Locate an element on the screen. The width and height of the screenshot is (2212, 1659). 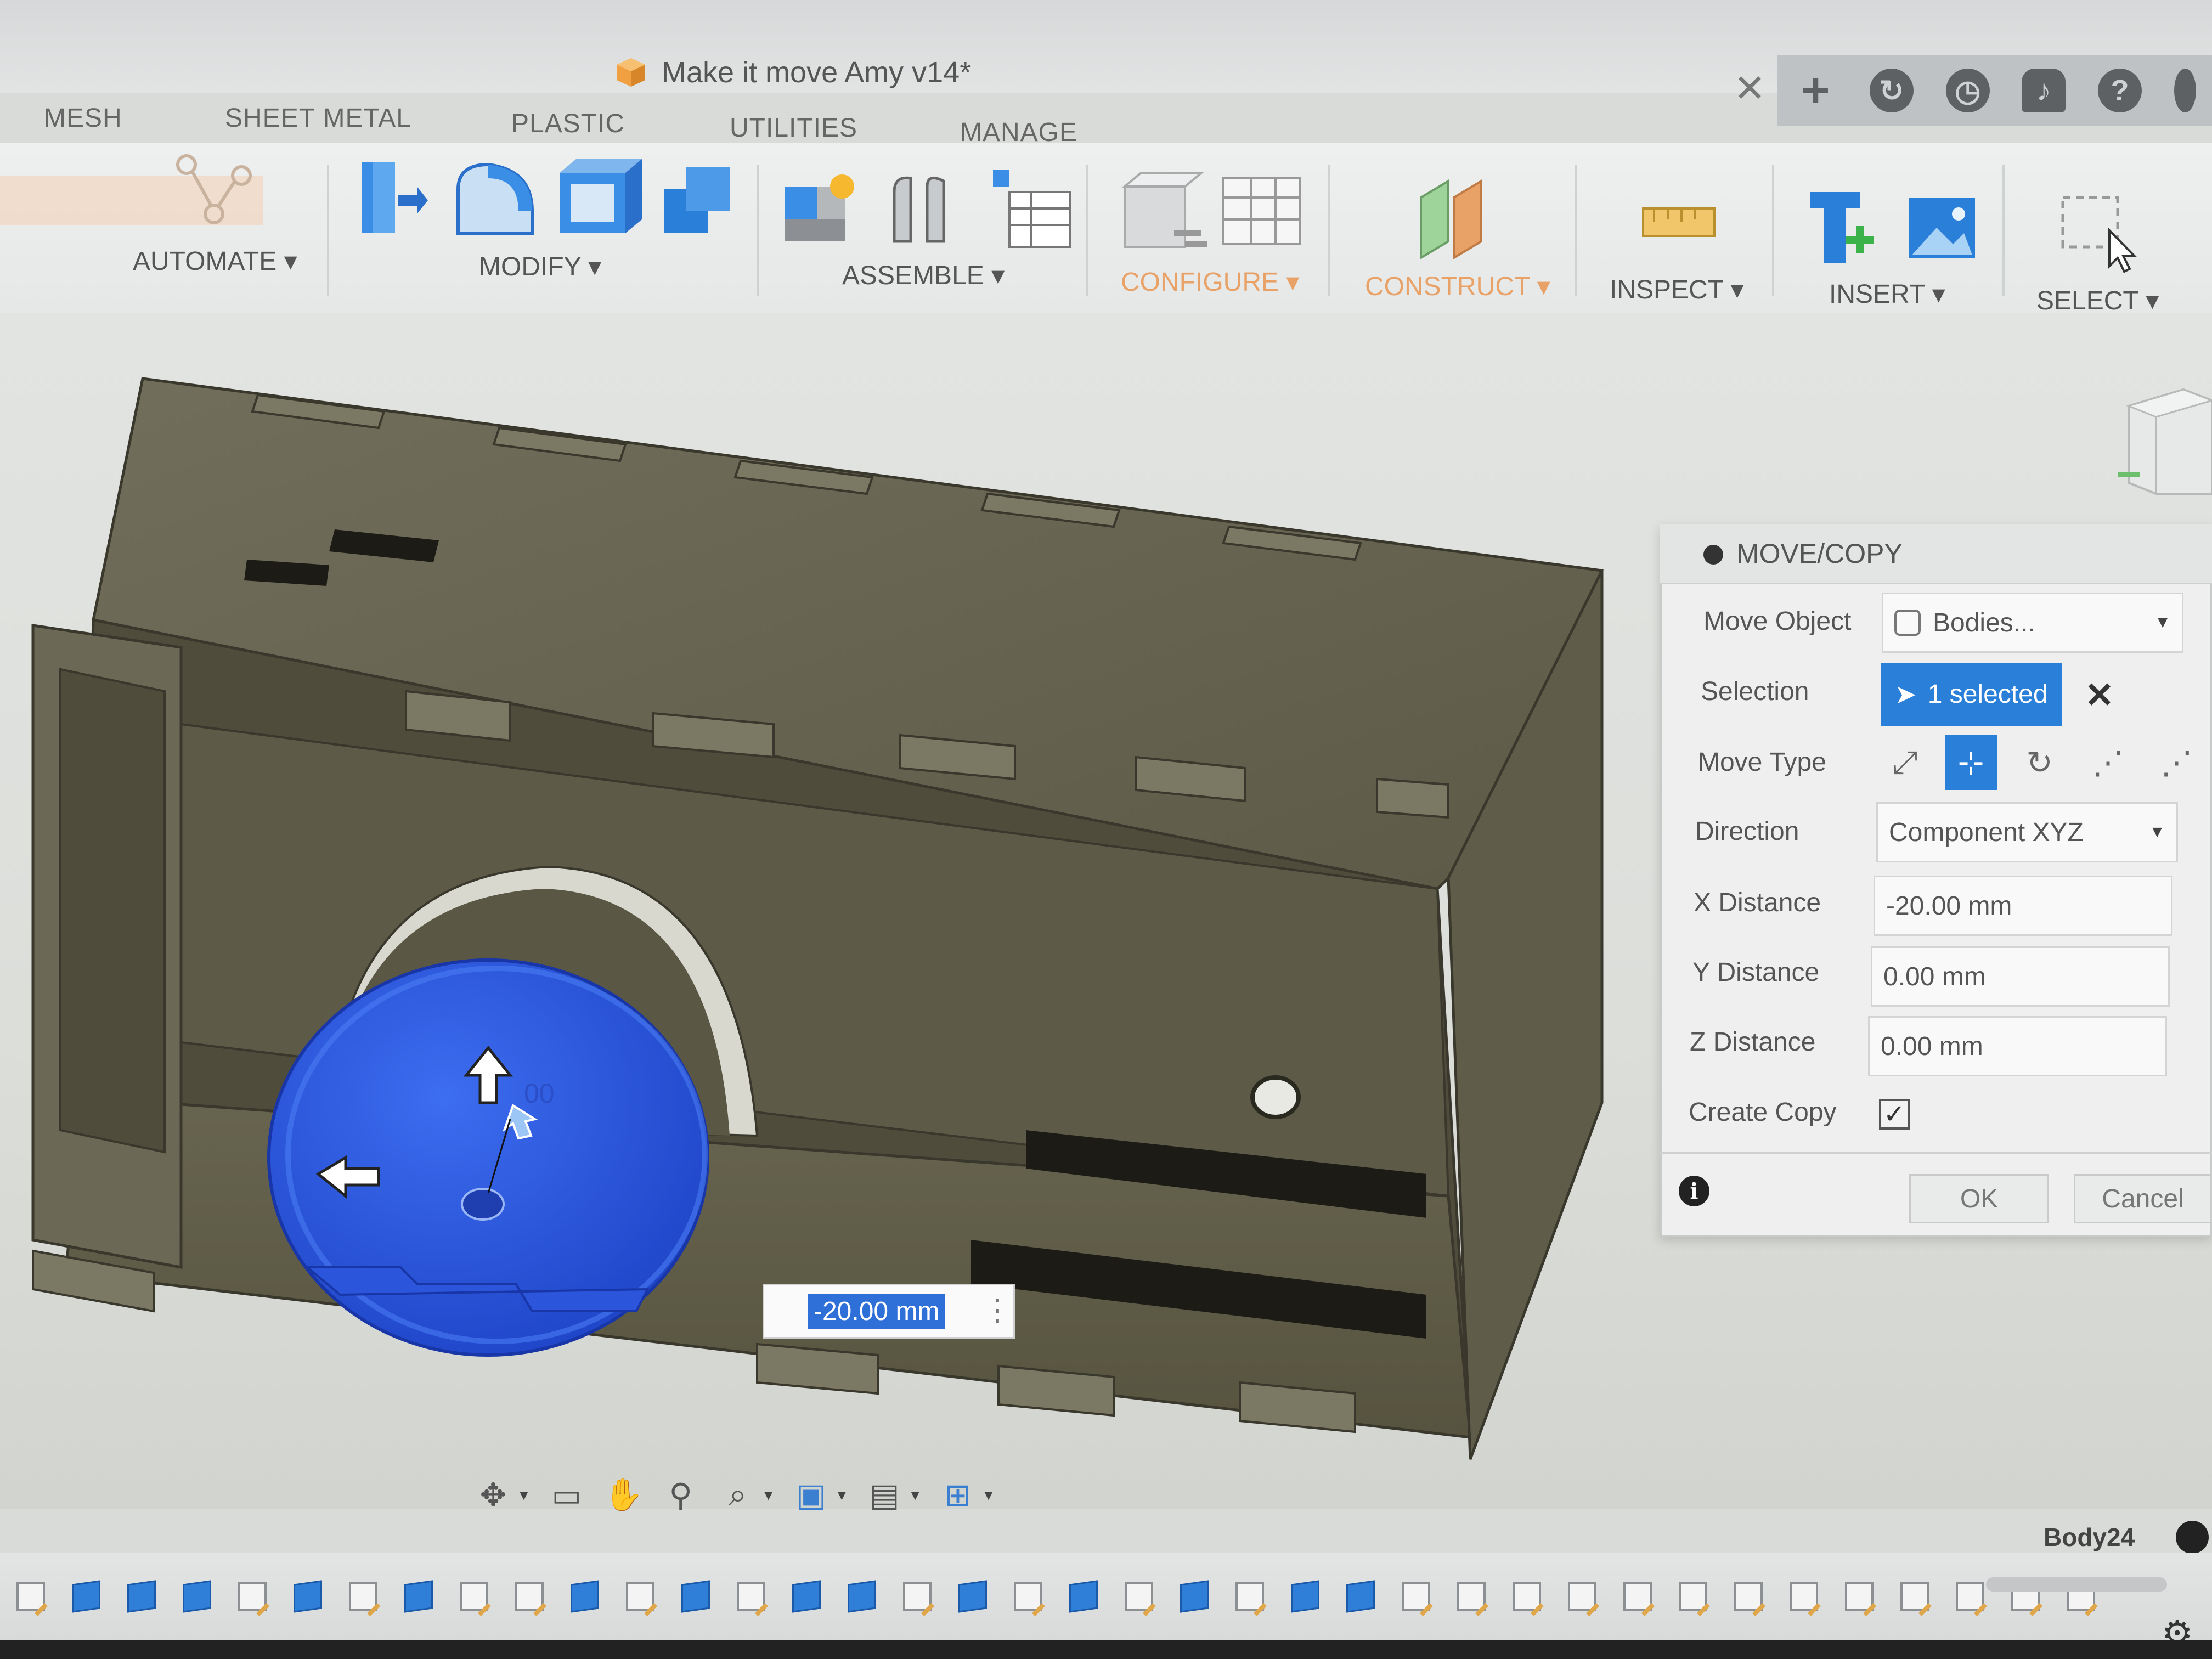
new-tab-icon: + is located at coordinates (1815, 90).